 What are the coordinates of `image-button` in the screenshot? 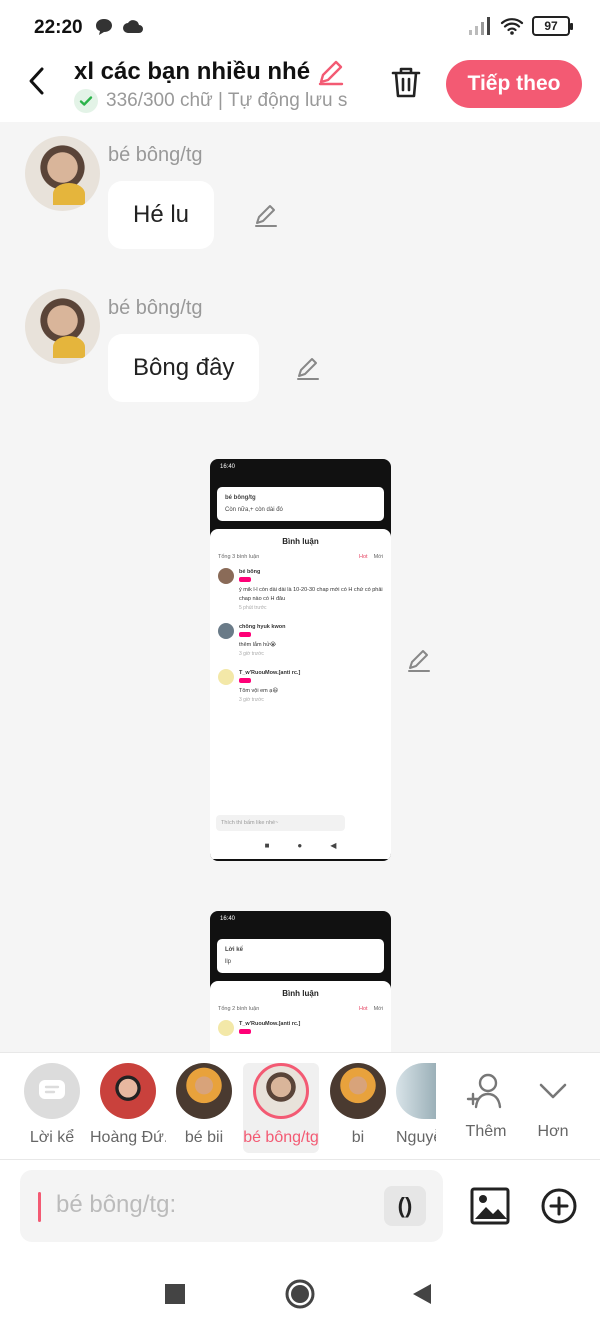 It's located at (490, 1206).